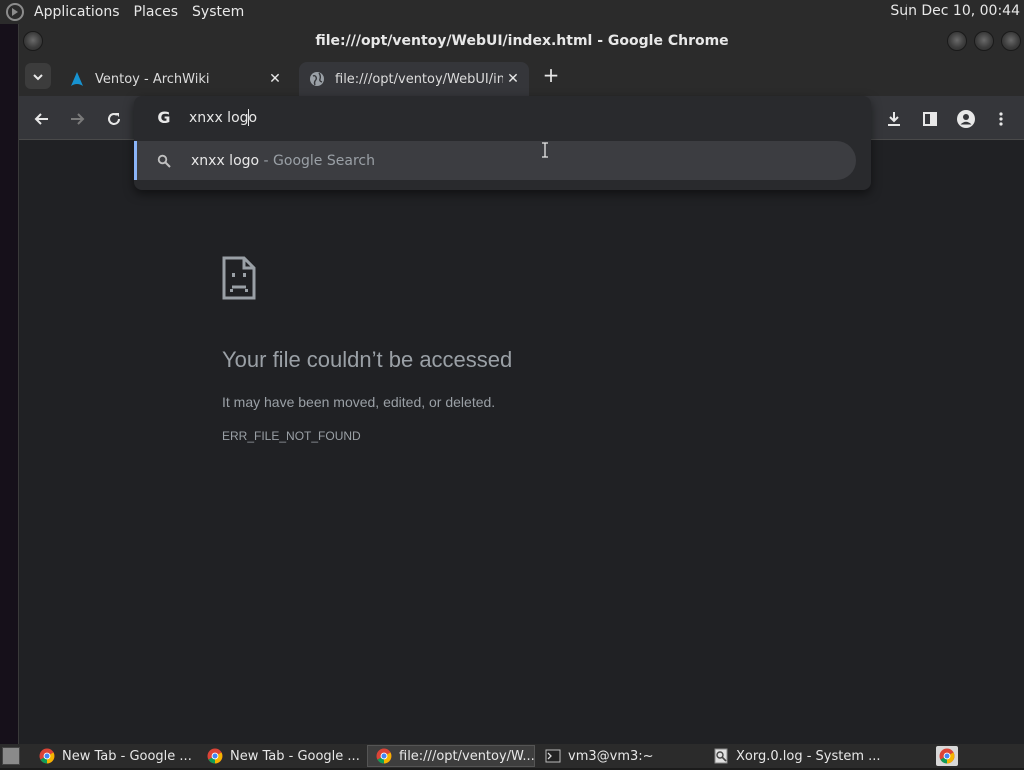 The image size is (1024, 770). I want to click on chevron-down-icon, so click(38, 76).